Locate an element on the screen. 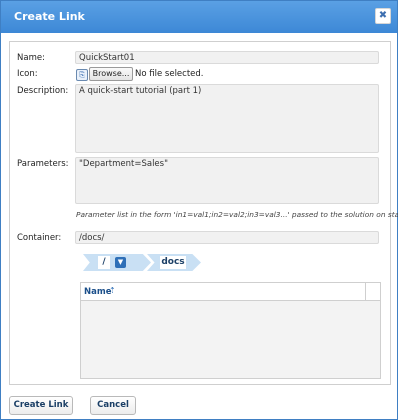 Image resolution: width=398 pixels, height=420 pixels. dialog-title: Create Link is located at coordinates (49, 16).